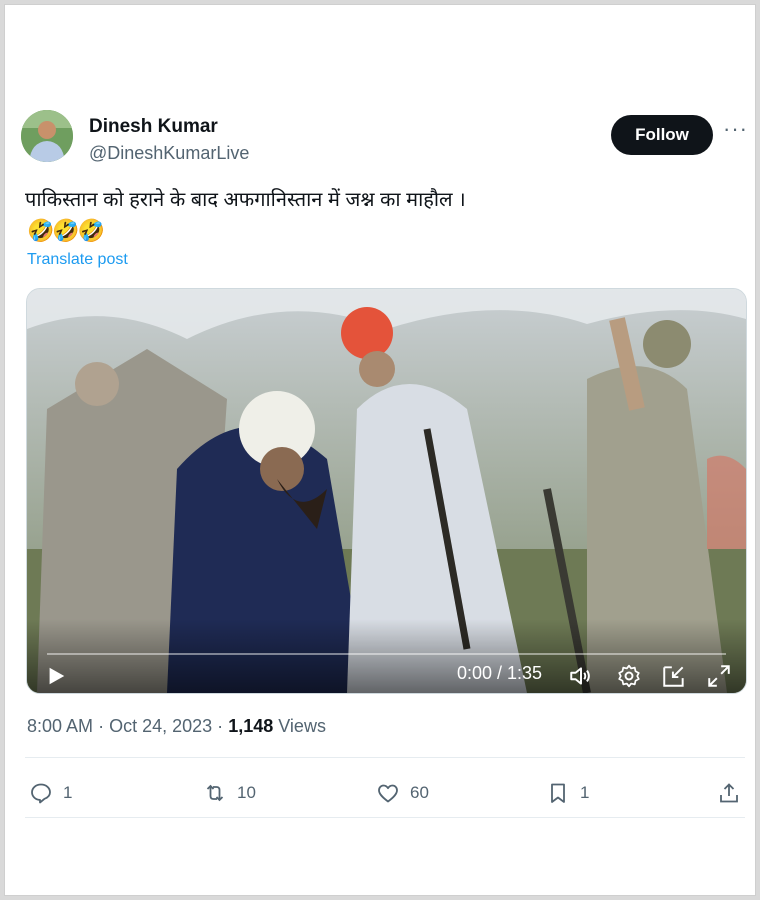  Describe the element at coordinates (246, 792) in the screenshot. I see `repost-count: 10` at that location.